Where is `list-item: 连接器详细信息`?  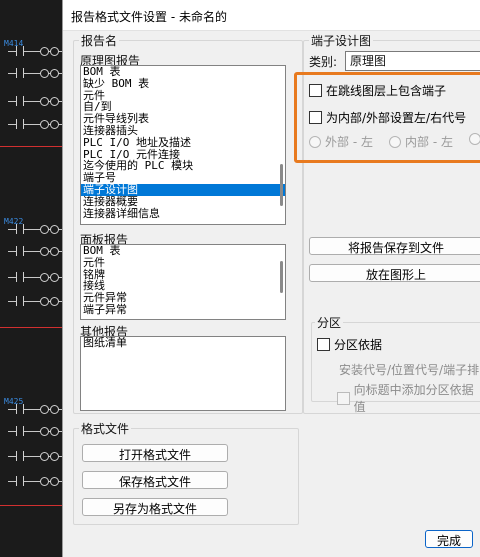
list-item: 连接器详细信息 is located at coordinates (183, 213).